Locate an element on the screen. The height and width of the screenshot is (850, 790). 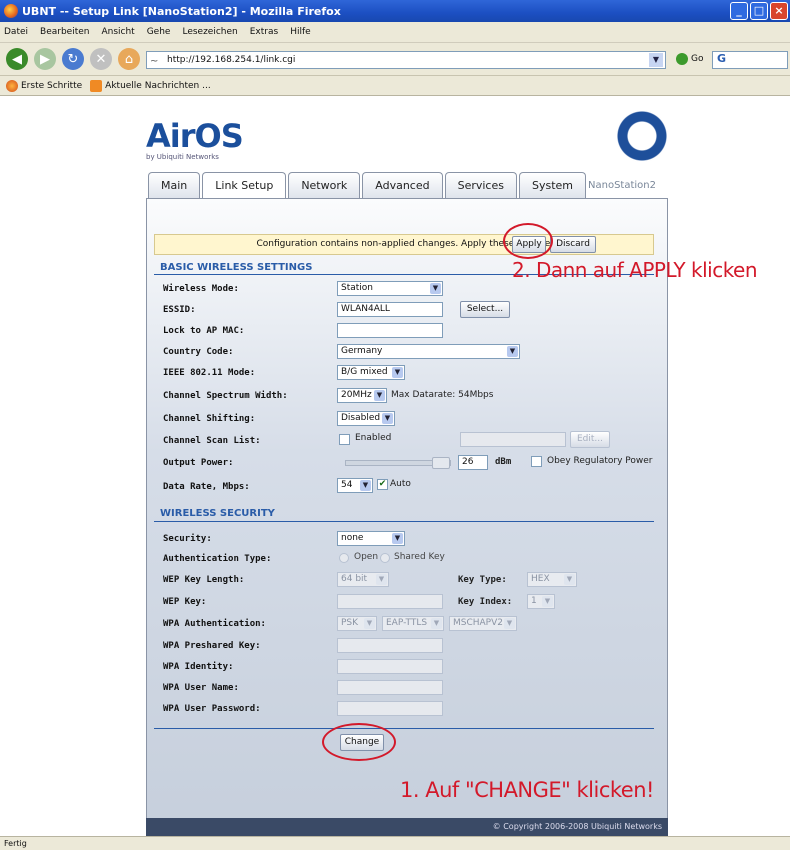
close-button: × is located at coordinates (779, 11).